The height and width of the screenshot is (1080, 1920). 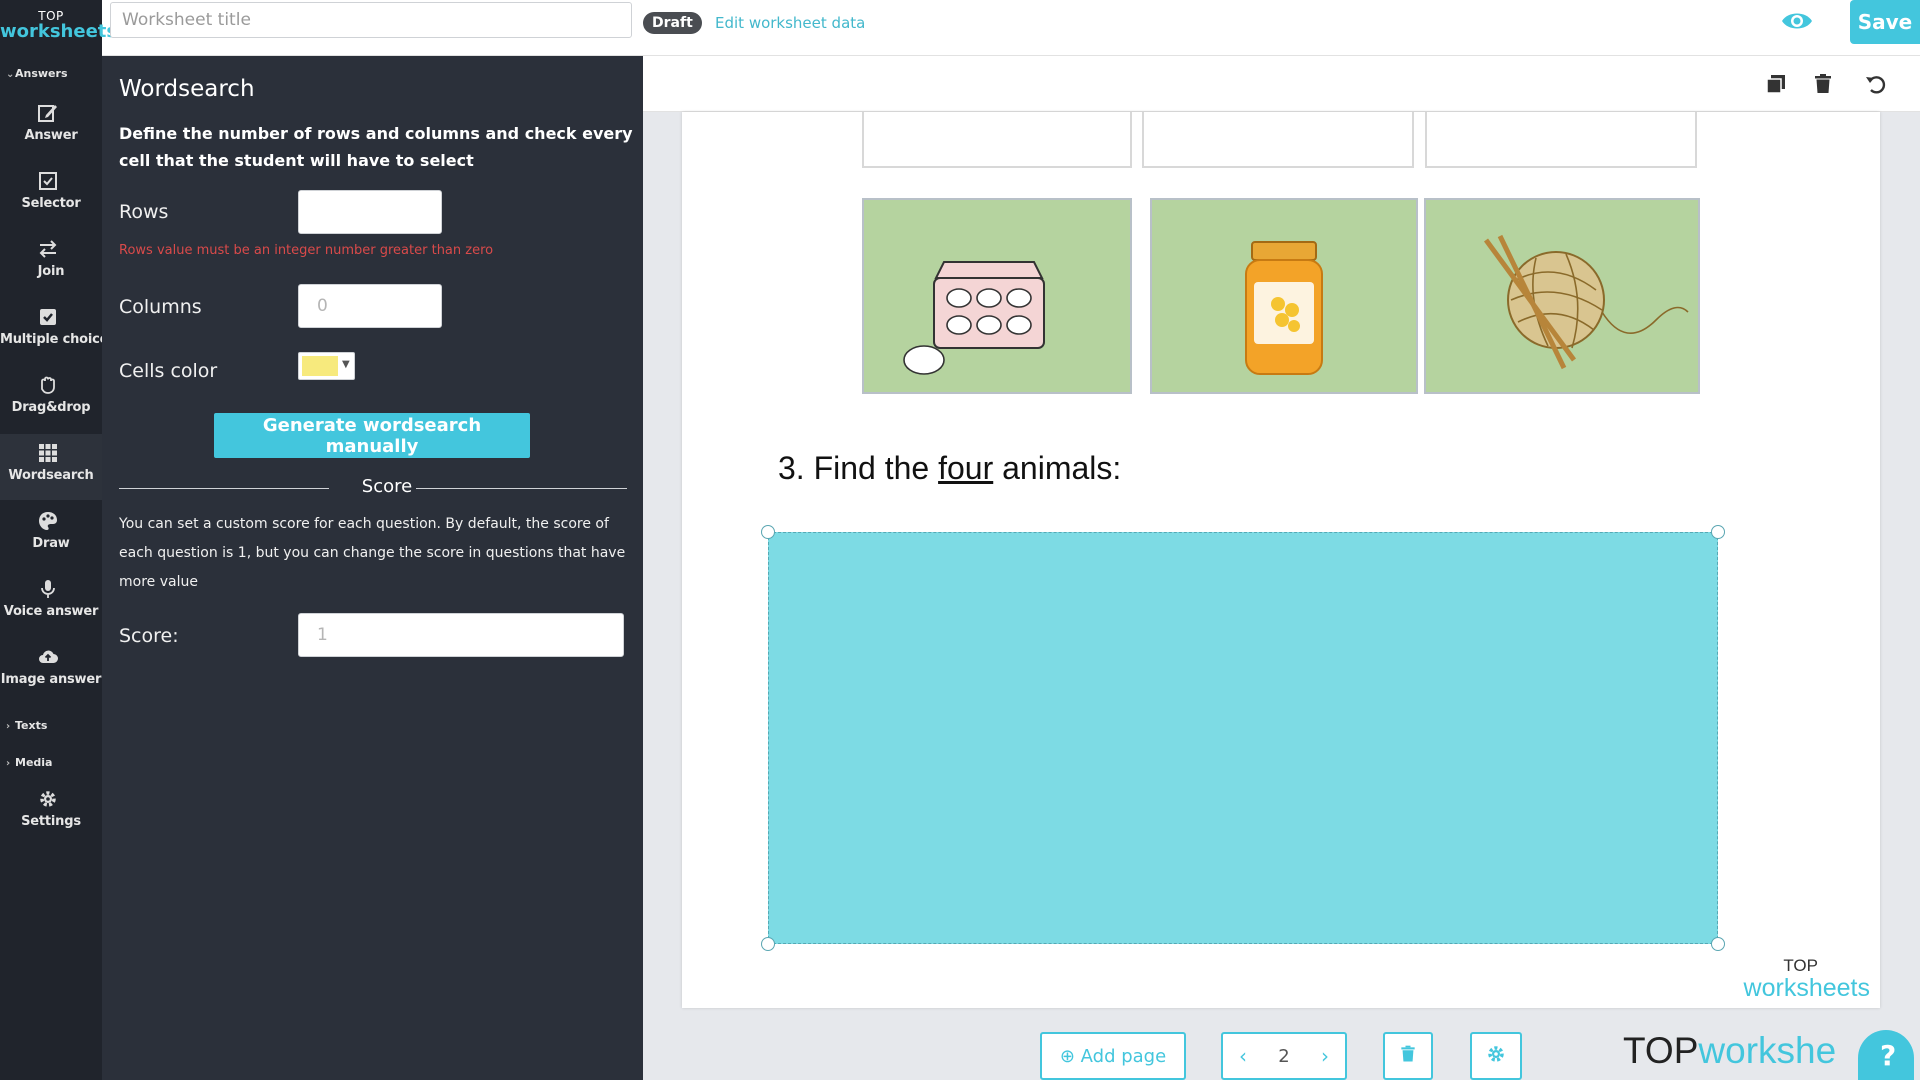 What do you see at coordinates (387, 486) in the screenshot?
I see `score-heading: Score` at bounding box center [387, 486].